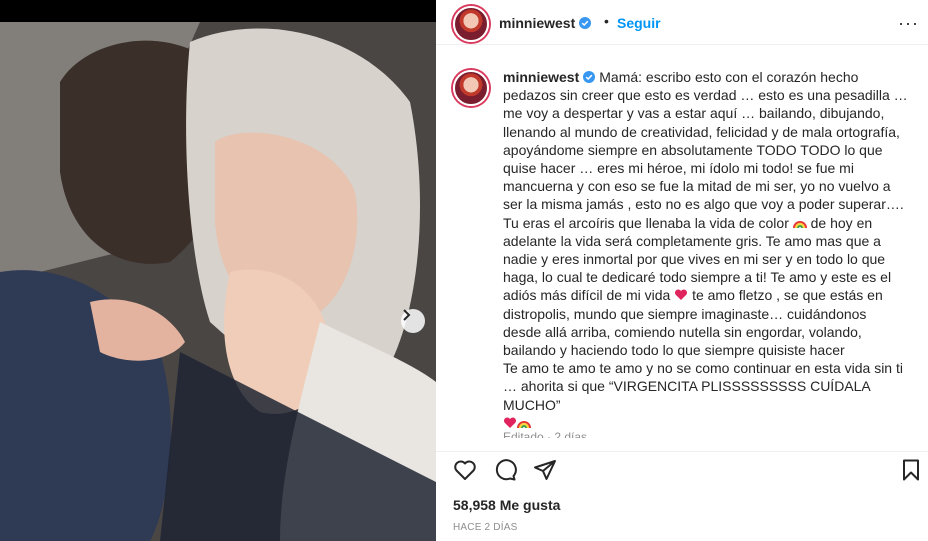 This screenshot has width=928, height=541. I want to click on comment-icon, so click(505, 470).